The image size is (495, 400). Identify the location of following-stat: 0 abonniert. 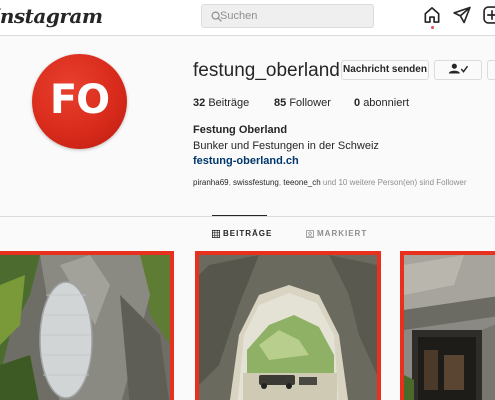
(381, 103).